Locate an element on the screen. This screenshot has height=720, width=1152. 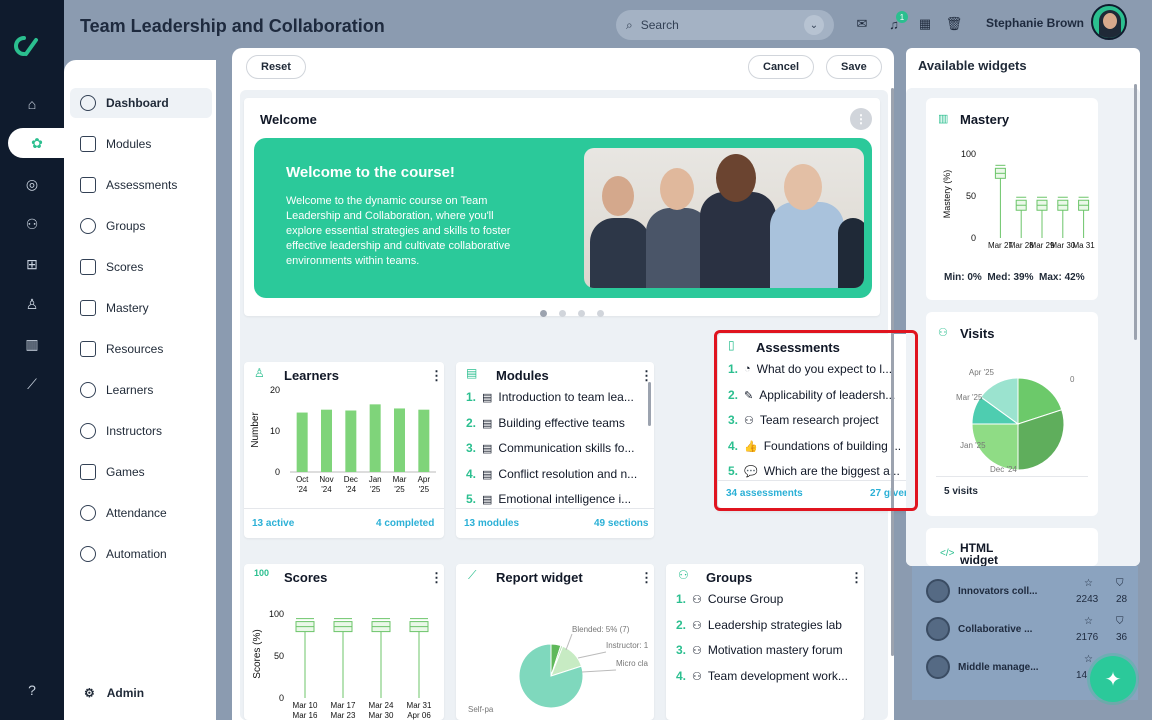
slice-label: Apr '25 is located at coordinates (982, 372).